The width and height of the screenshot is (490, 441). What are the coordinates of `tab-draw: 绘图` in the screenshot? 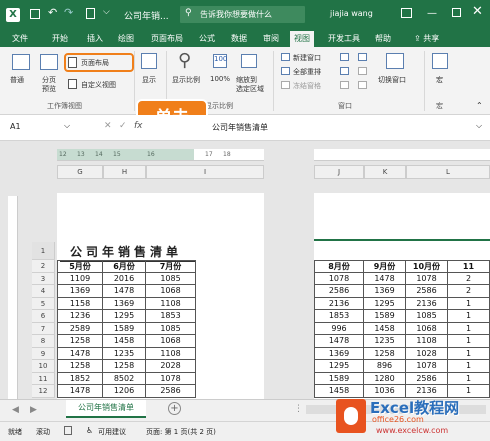 It's located at (126, 38).